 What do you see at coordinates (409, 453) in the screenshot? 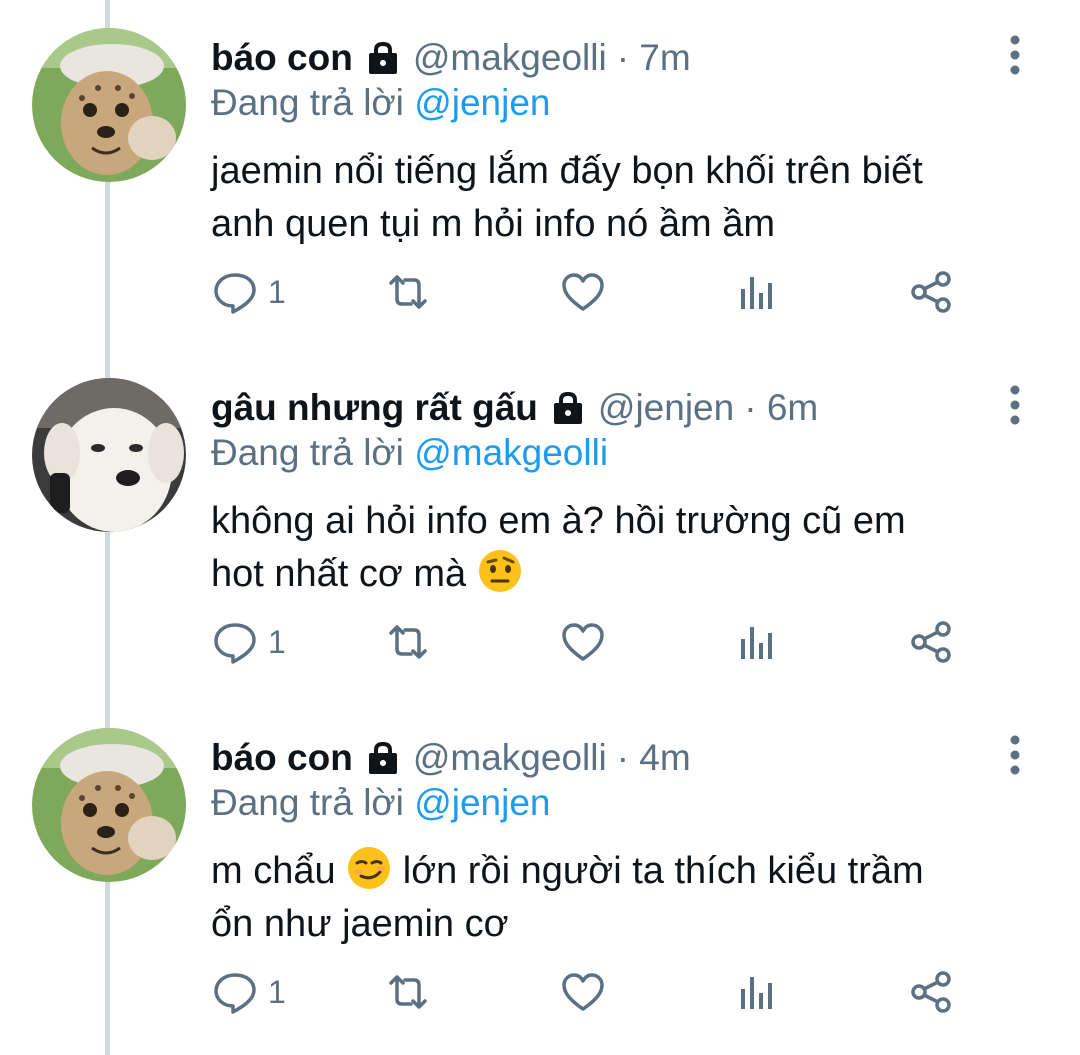
I see `replying-to: Đang trả lời @makgeolli` at bounding box center [409, 453].